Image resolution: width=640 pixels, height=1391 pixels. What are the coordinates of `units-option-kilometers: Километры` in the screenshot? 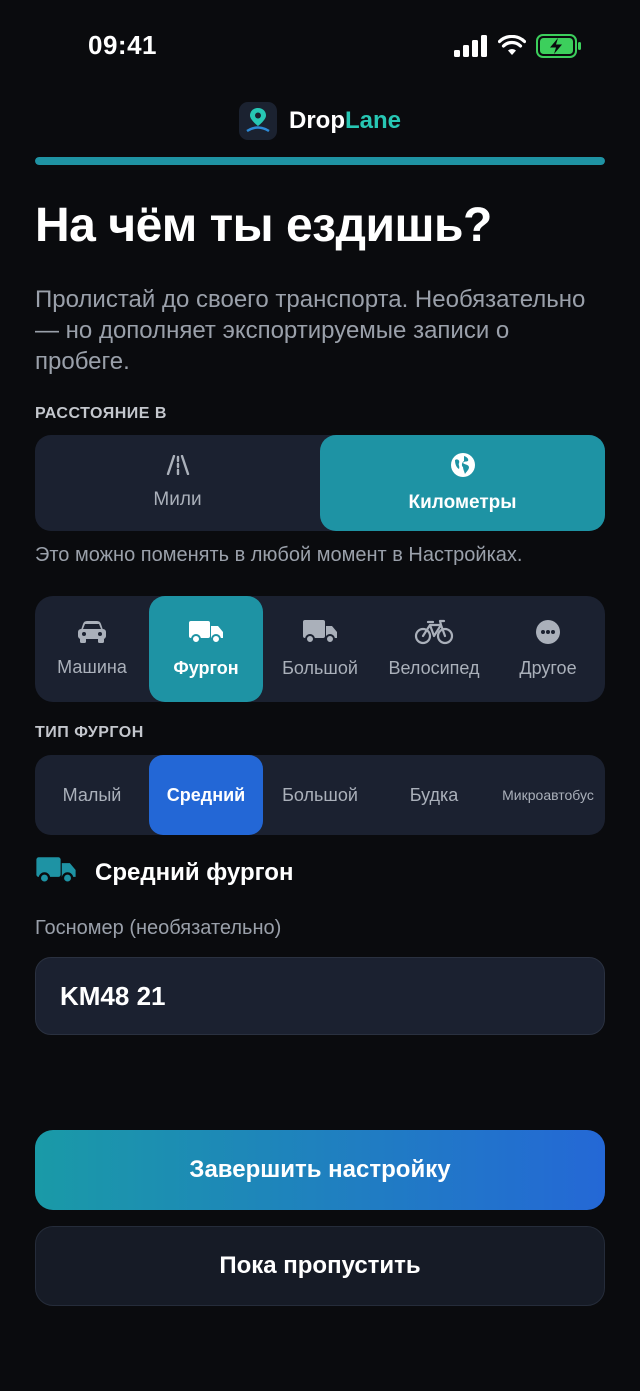 It's located at (462, 483).